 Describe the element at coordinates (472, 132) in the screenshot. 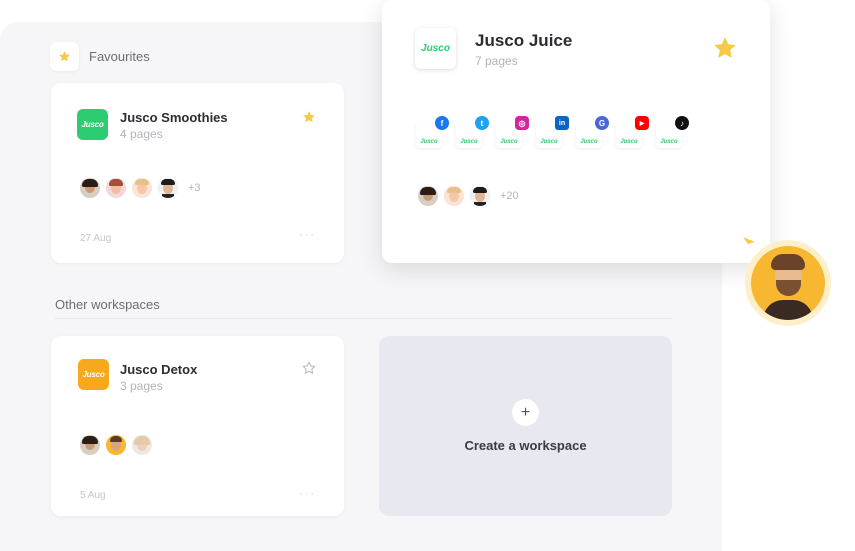

I see `social-account-twitter: Jusco t` at that location.